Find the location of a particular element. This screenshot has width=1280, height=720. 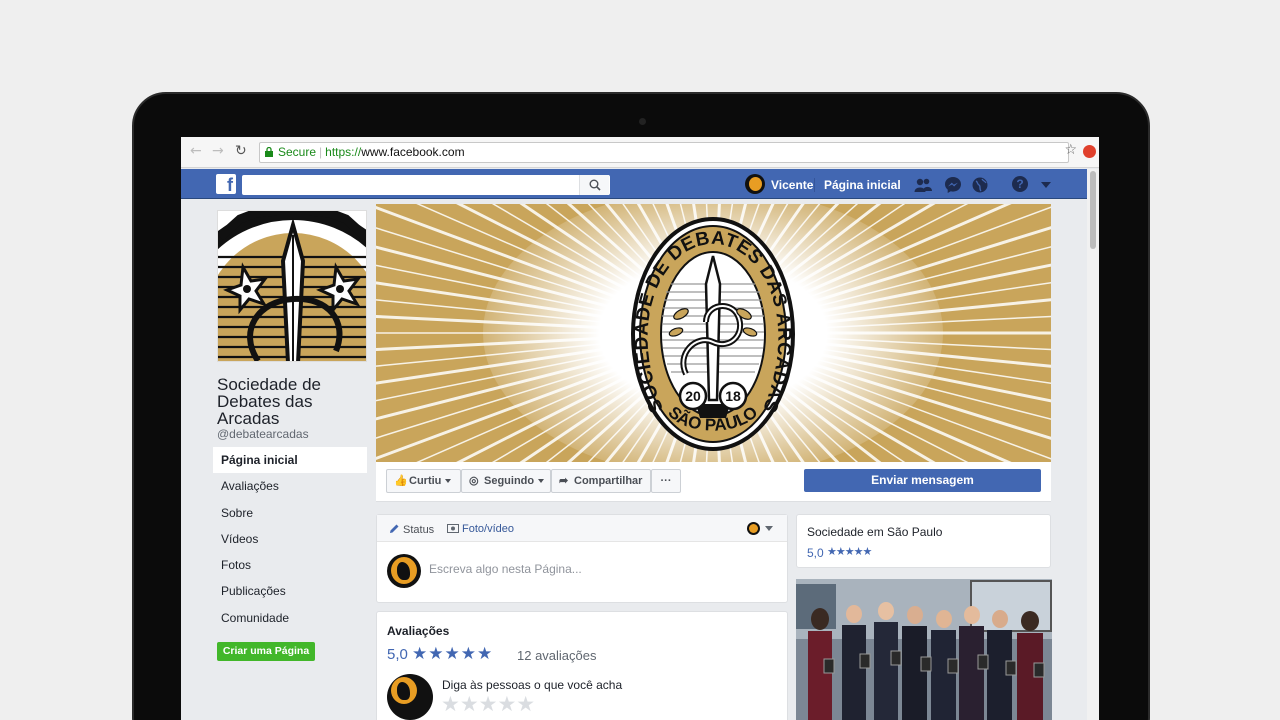

location-card: Sociedade em São Paulo 5,0 ★★★★★ is located at coordinates (923, 541).